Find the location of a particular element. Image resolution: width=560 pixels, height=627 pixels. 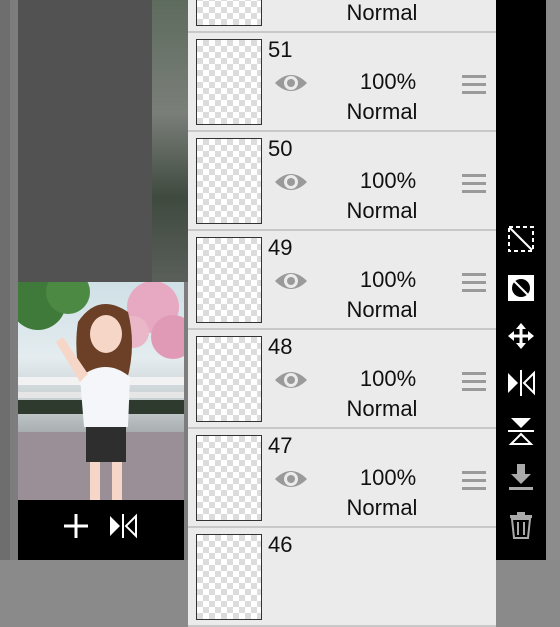

layer-row: 50 100% Normal is located at coordinates (342, 181).